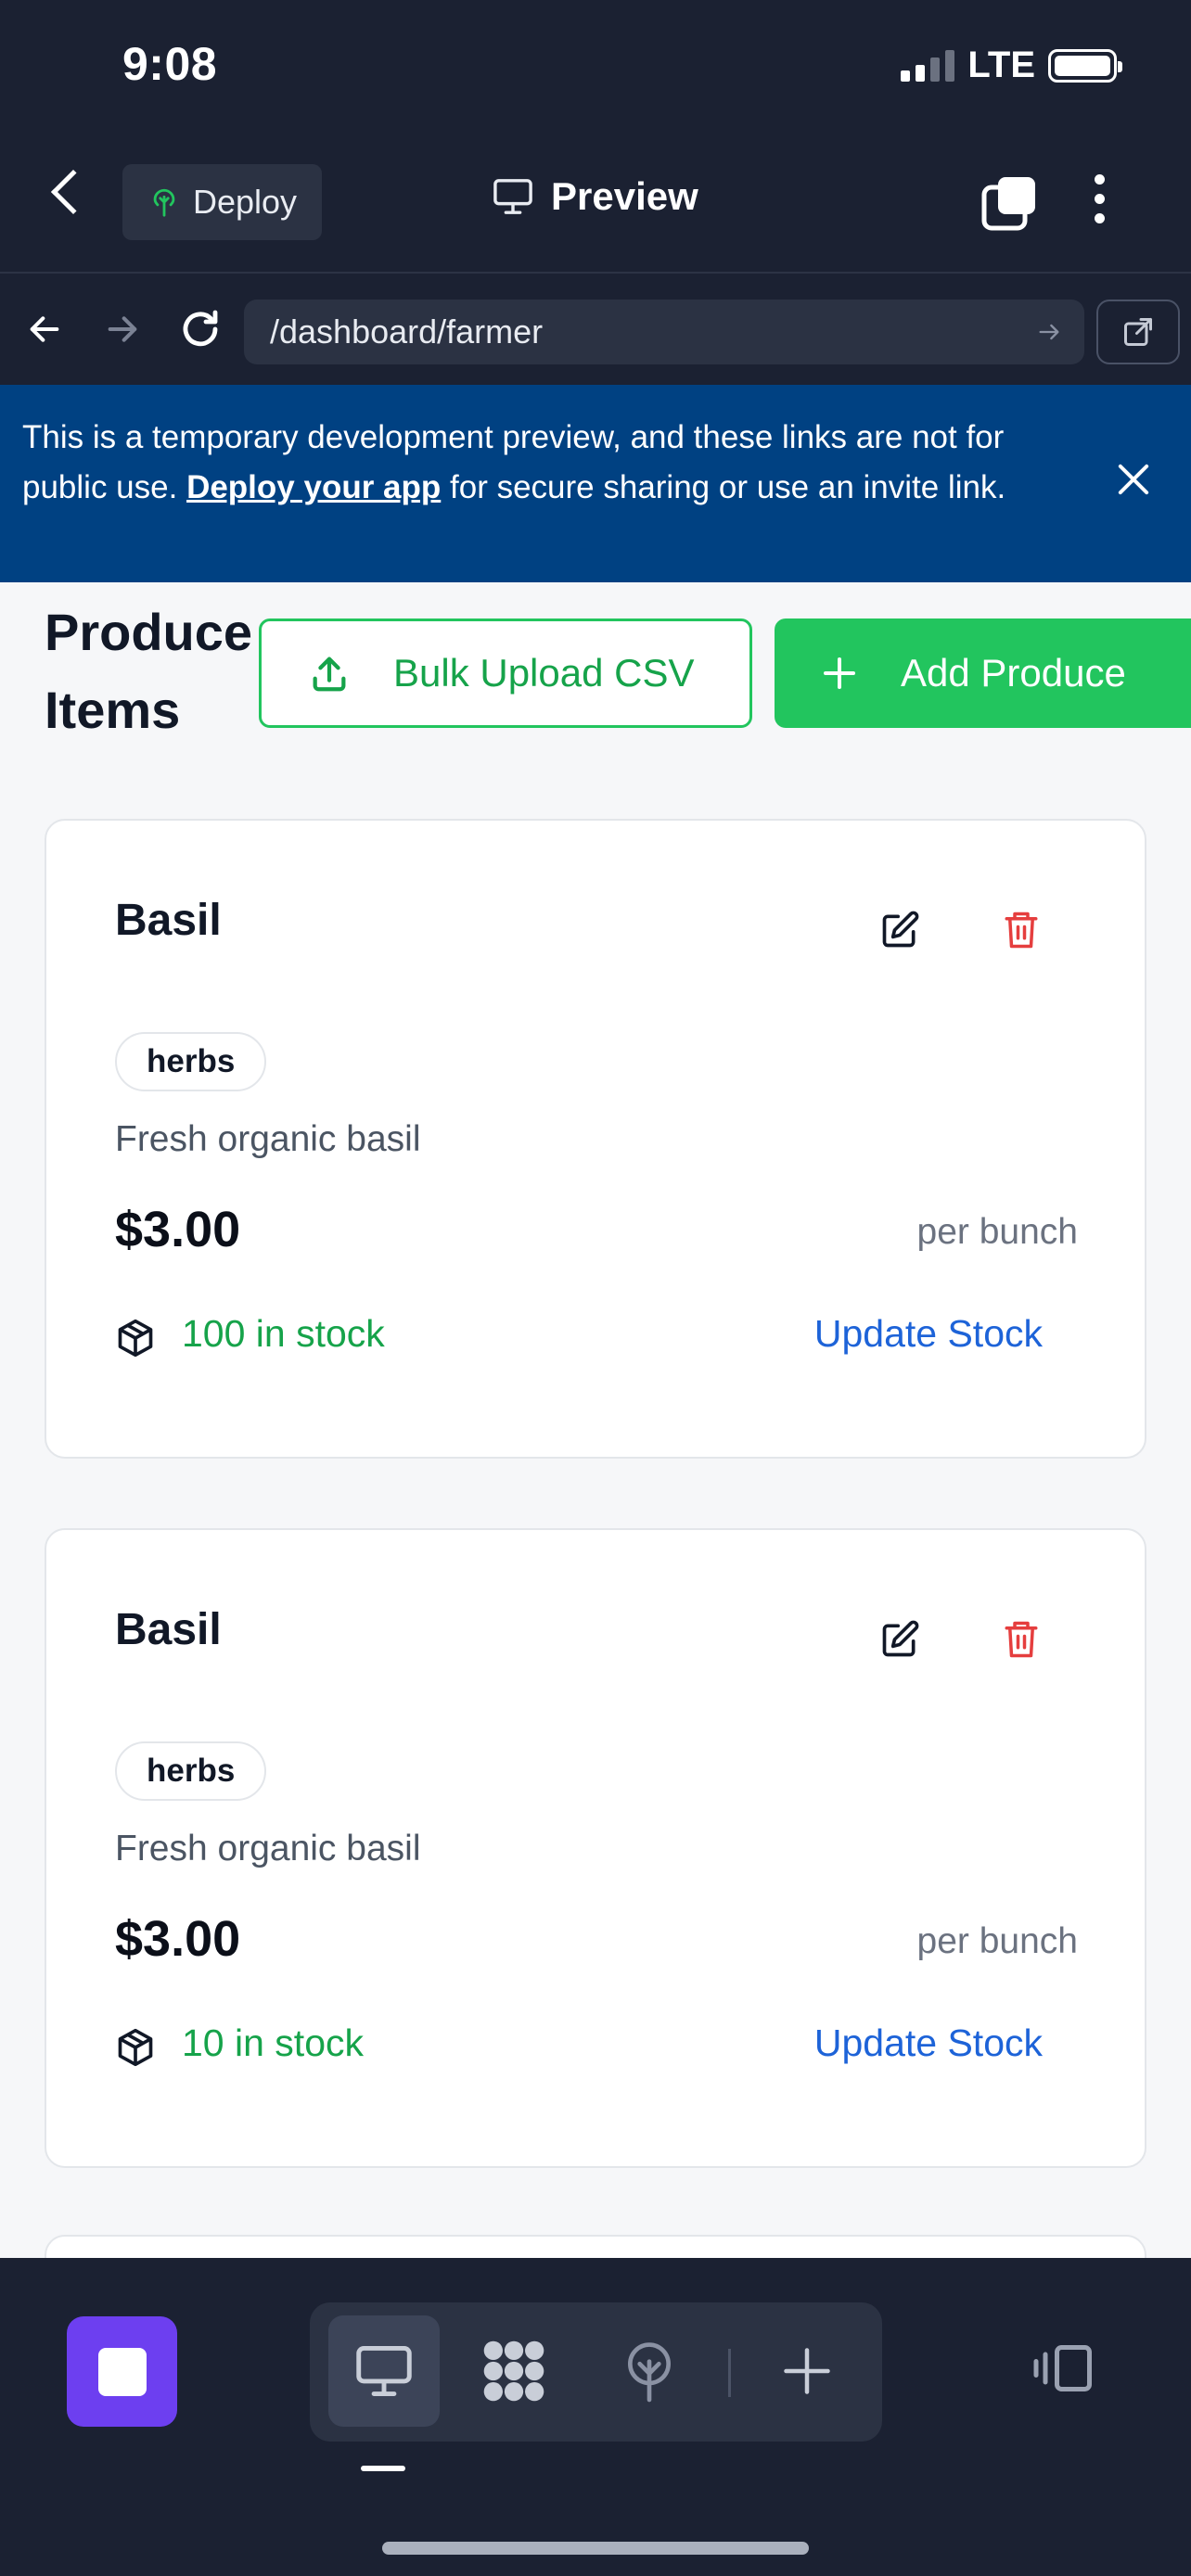 This screenshot has width=1191, height=2576. What do you see at coordinates (1014, 673) in the screenshot?
I see `add-produce-label: Add Produce` at bounding box center [1014, 673].